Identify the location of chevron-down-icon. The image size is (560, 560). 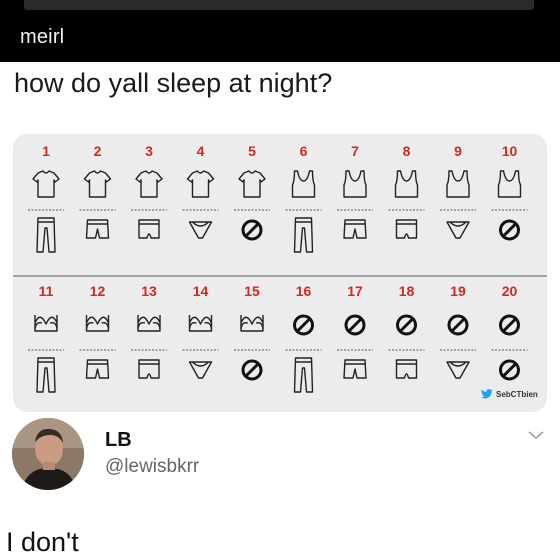
(536, 435).